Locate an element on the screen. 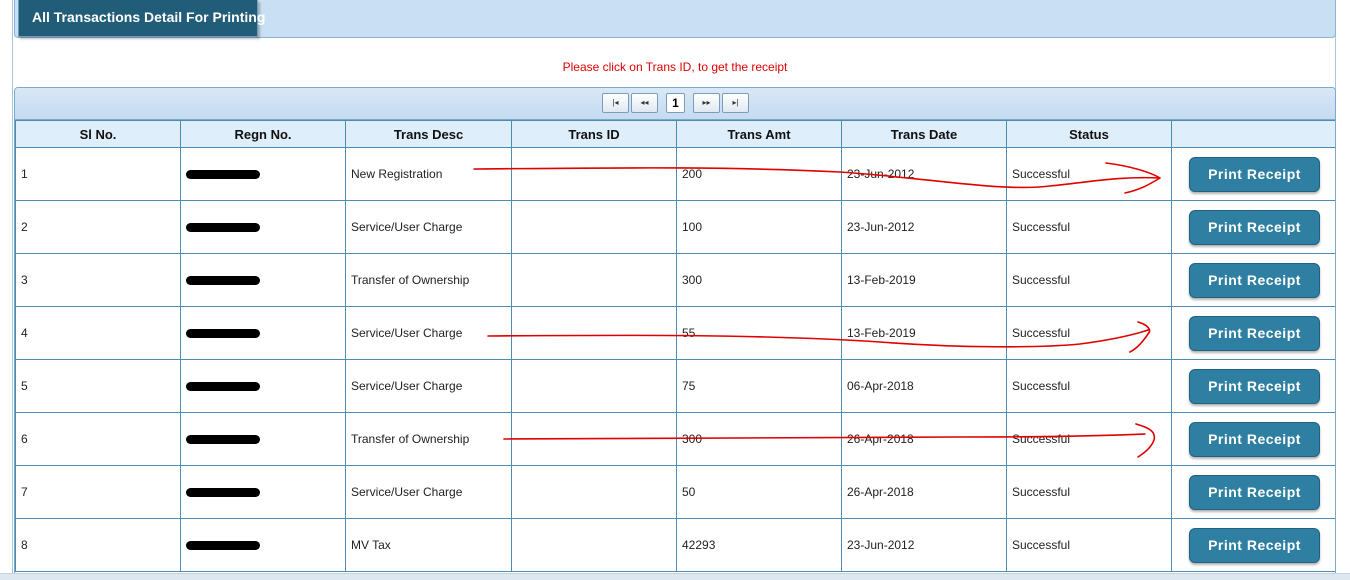 Image resolution: width=1350 pixels, height=580 pixels. column-header-sl-no: Sl No. is located at coordinates (98, 134).